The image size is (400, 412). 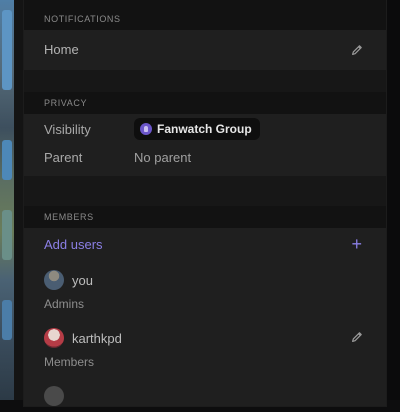 What do you see at coordinates (82, 280) in the screenshot?
I see `member-name: you` at bounding box center [82, 280].